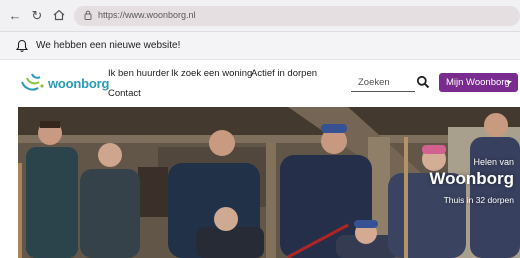 The height and width of the screenshot is (258, 520). I want to click on search-placeholder: Zoeken, so click(374, 82).